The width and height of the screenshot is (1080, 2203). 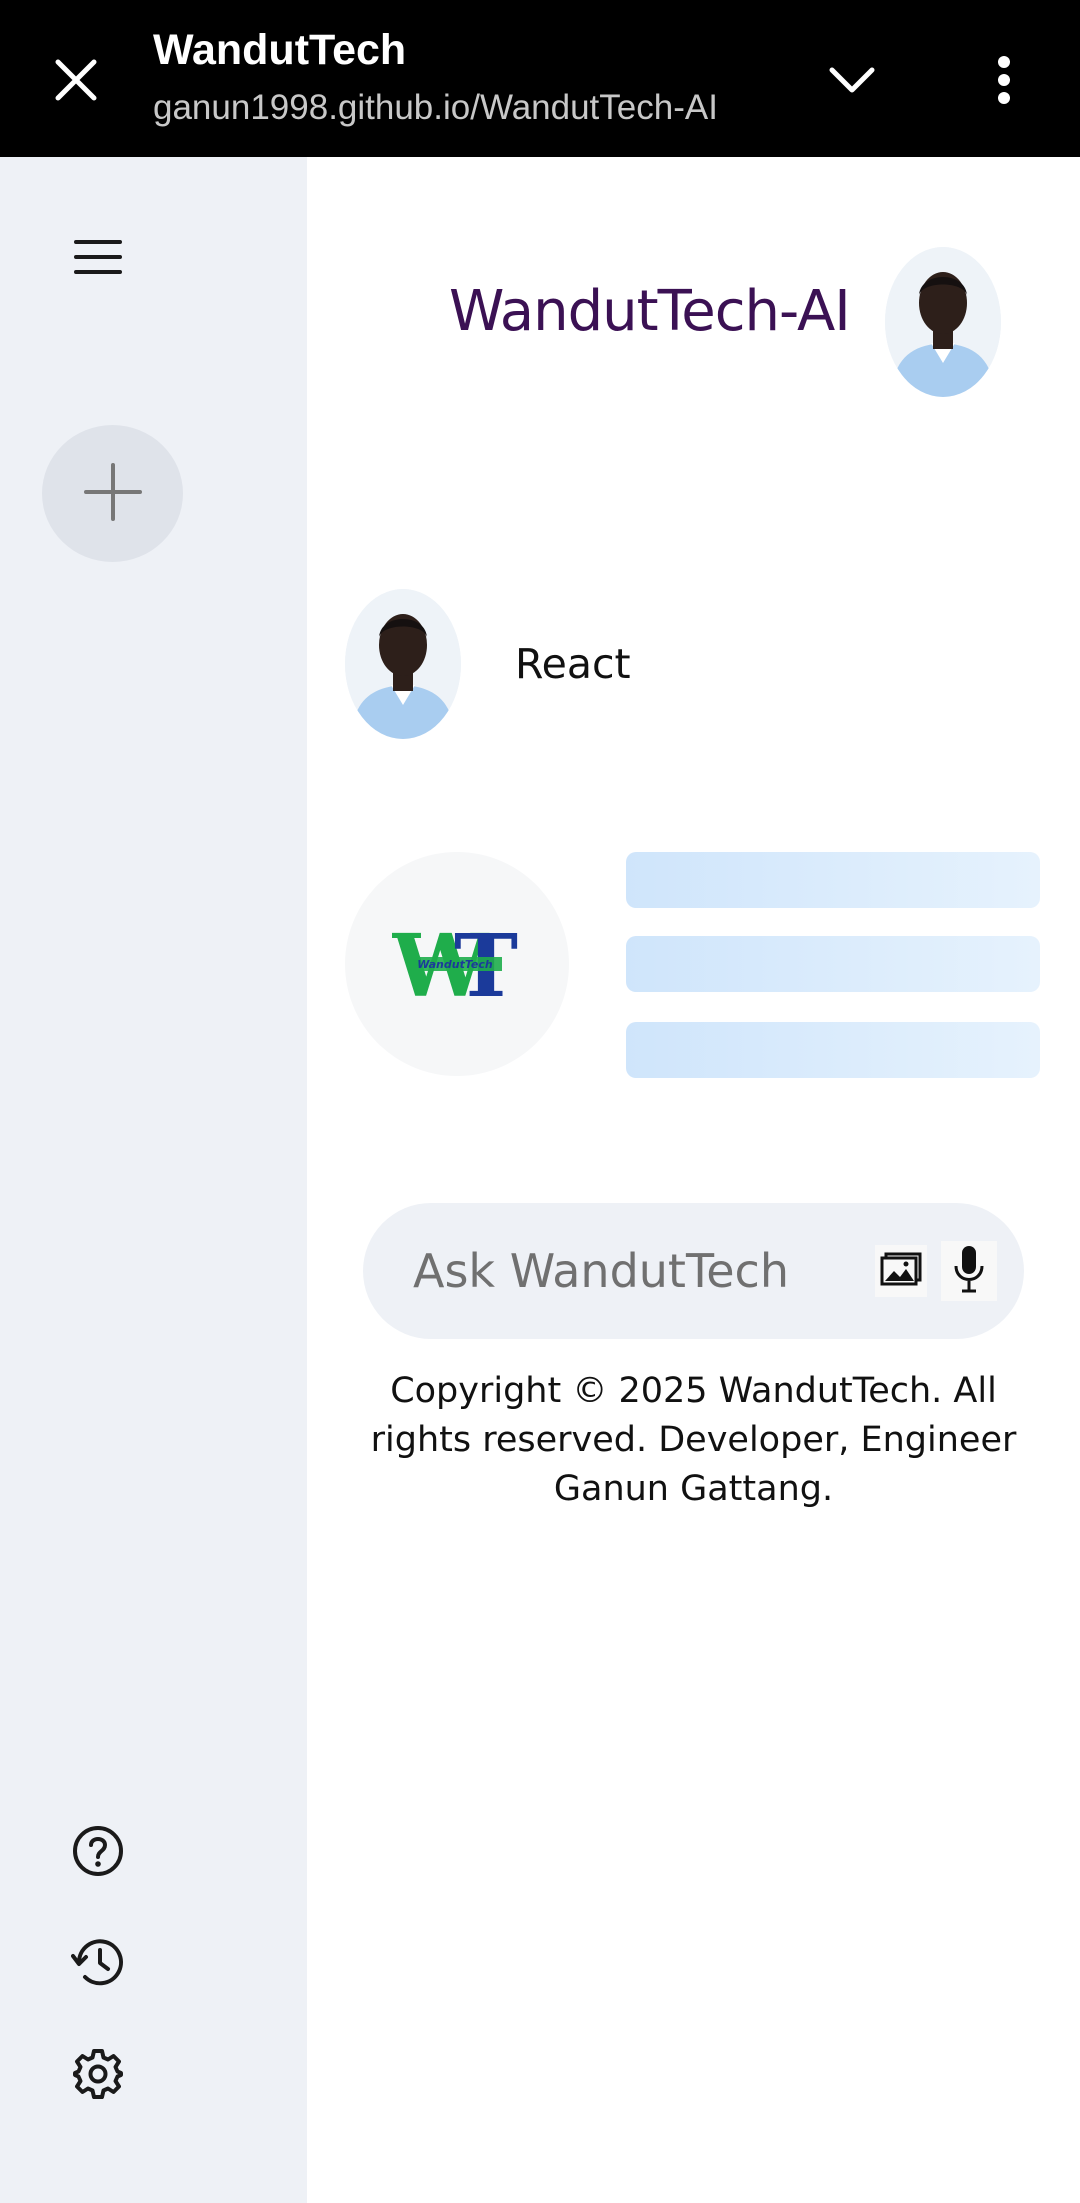 I want to click on more-vertical-icon, so click(x=1004, y=82).